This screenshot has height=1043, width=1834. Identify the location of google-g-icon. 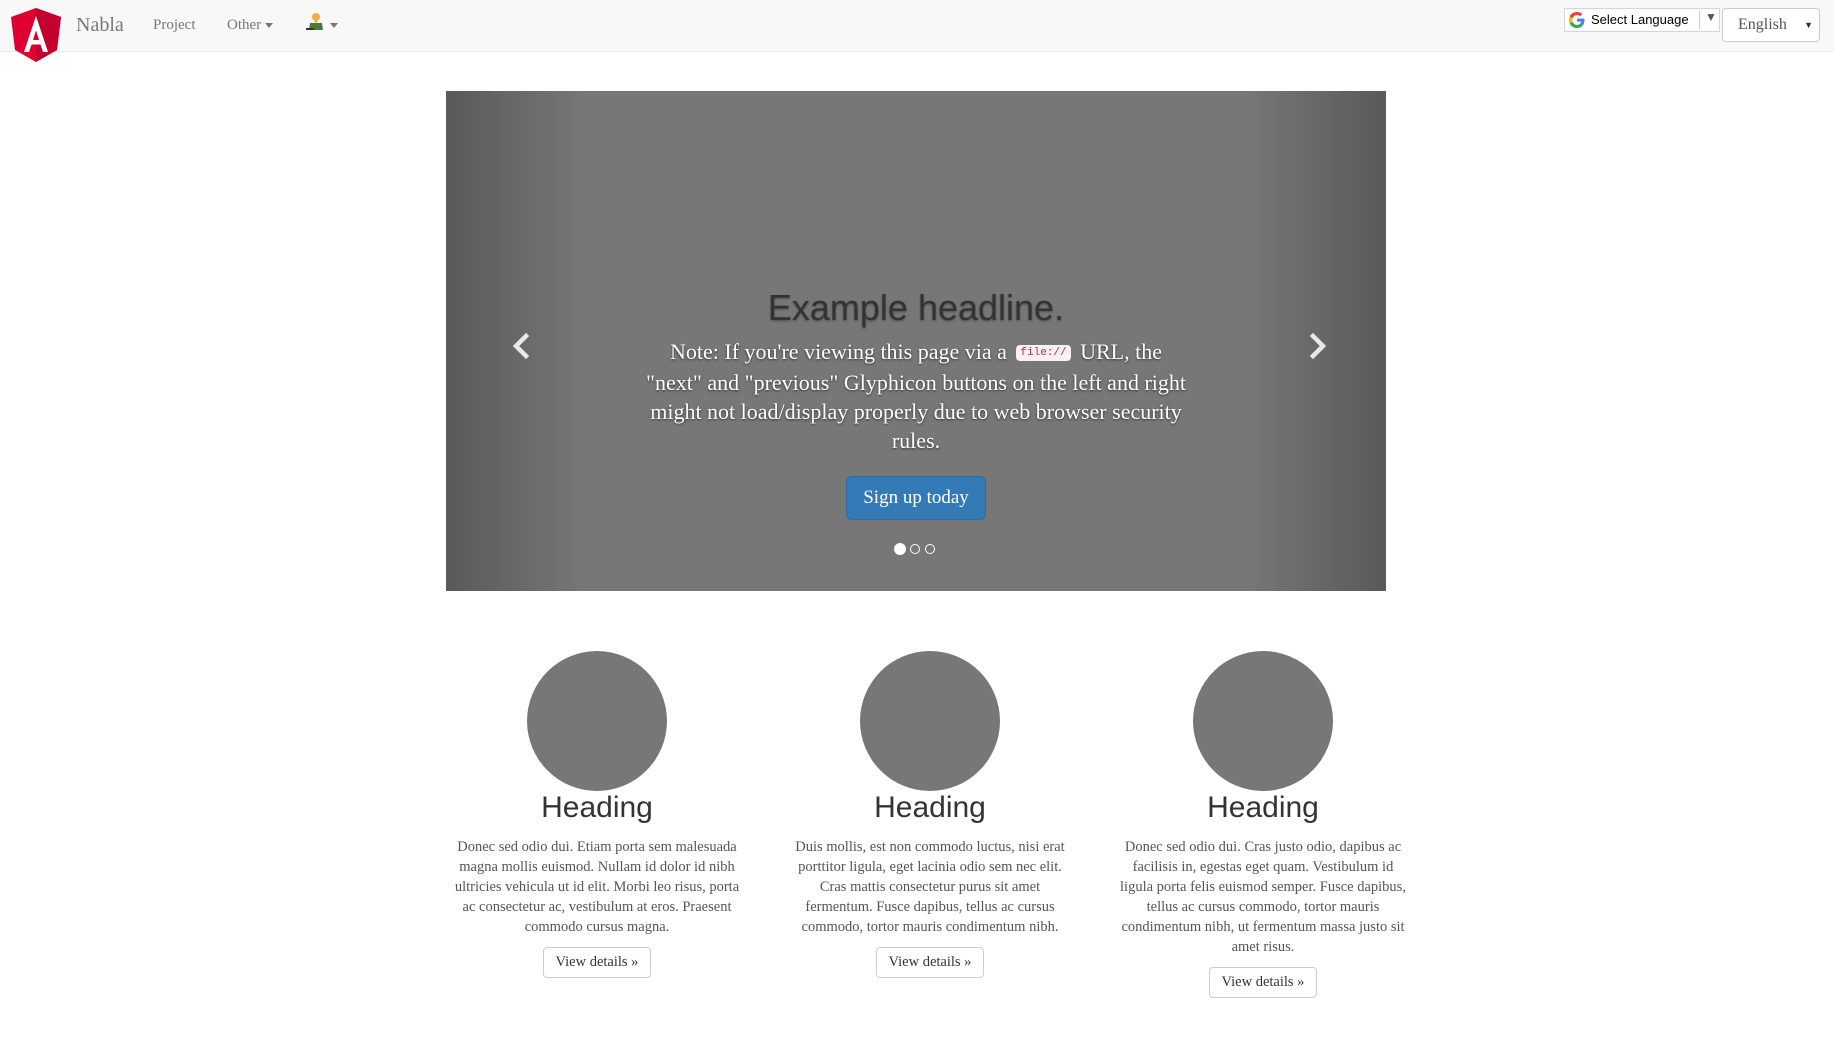
(1577, 20).